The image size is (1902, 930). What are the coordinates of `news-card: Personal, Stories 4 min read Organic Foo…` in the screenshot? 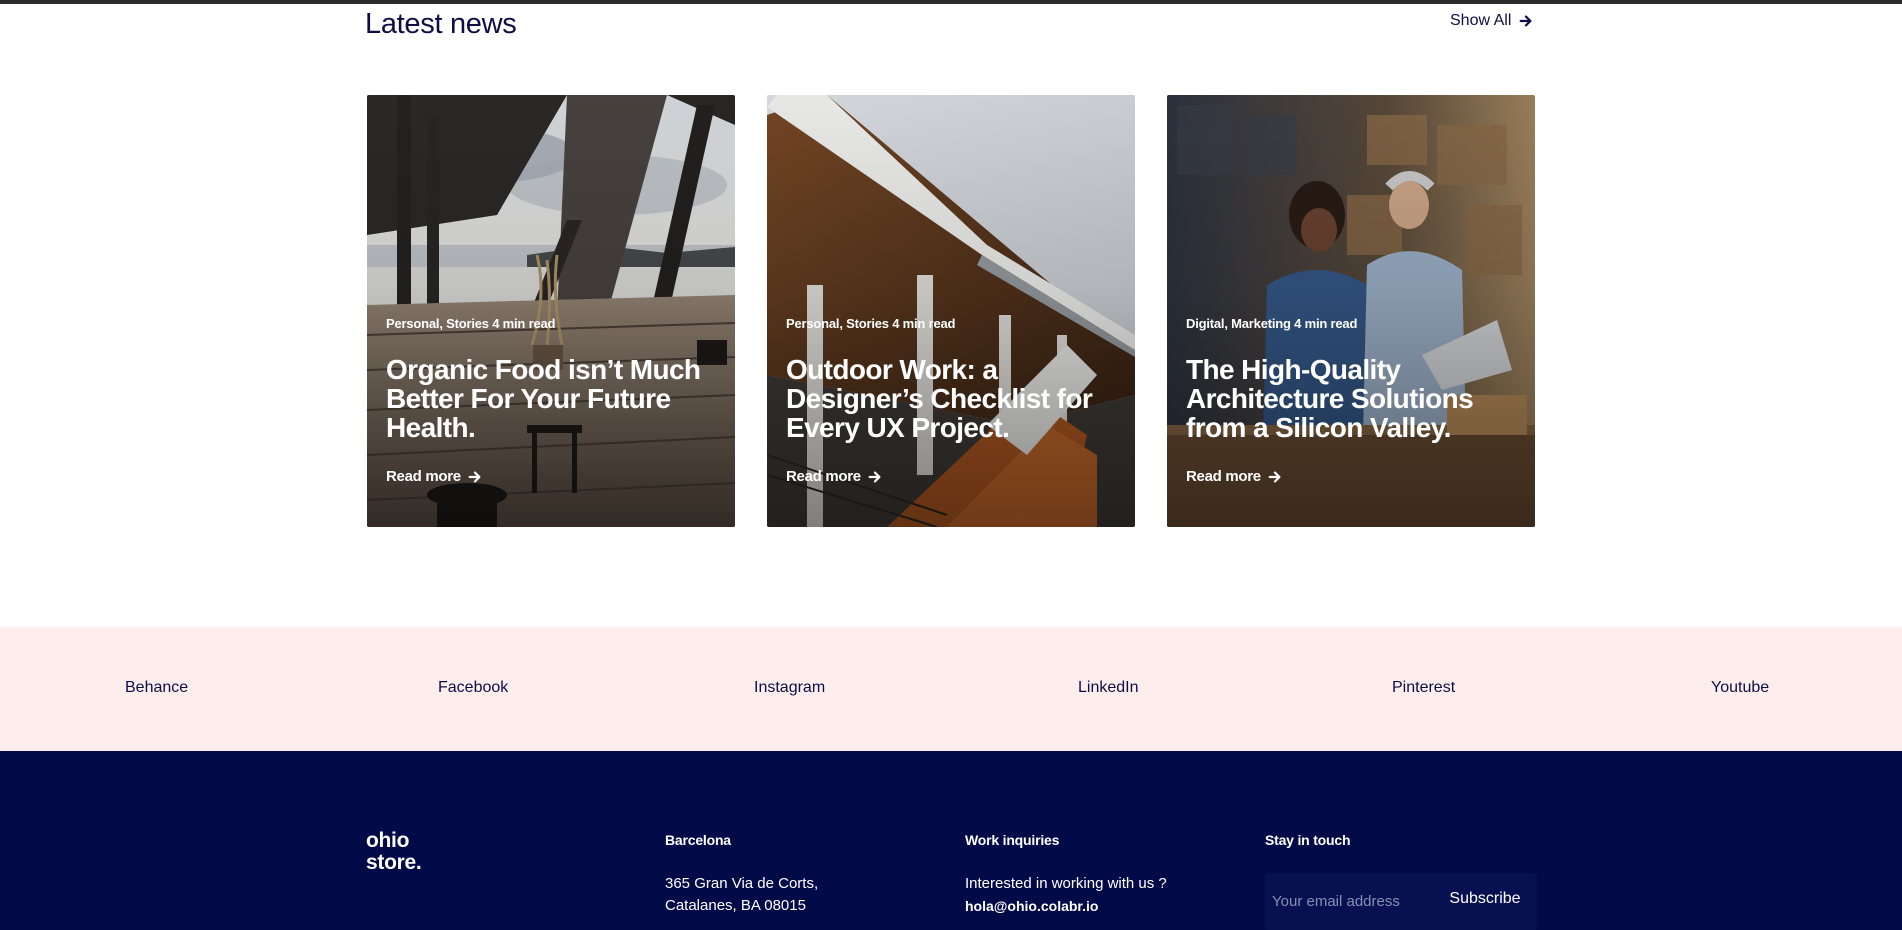 It's located at (551, 311).